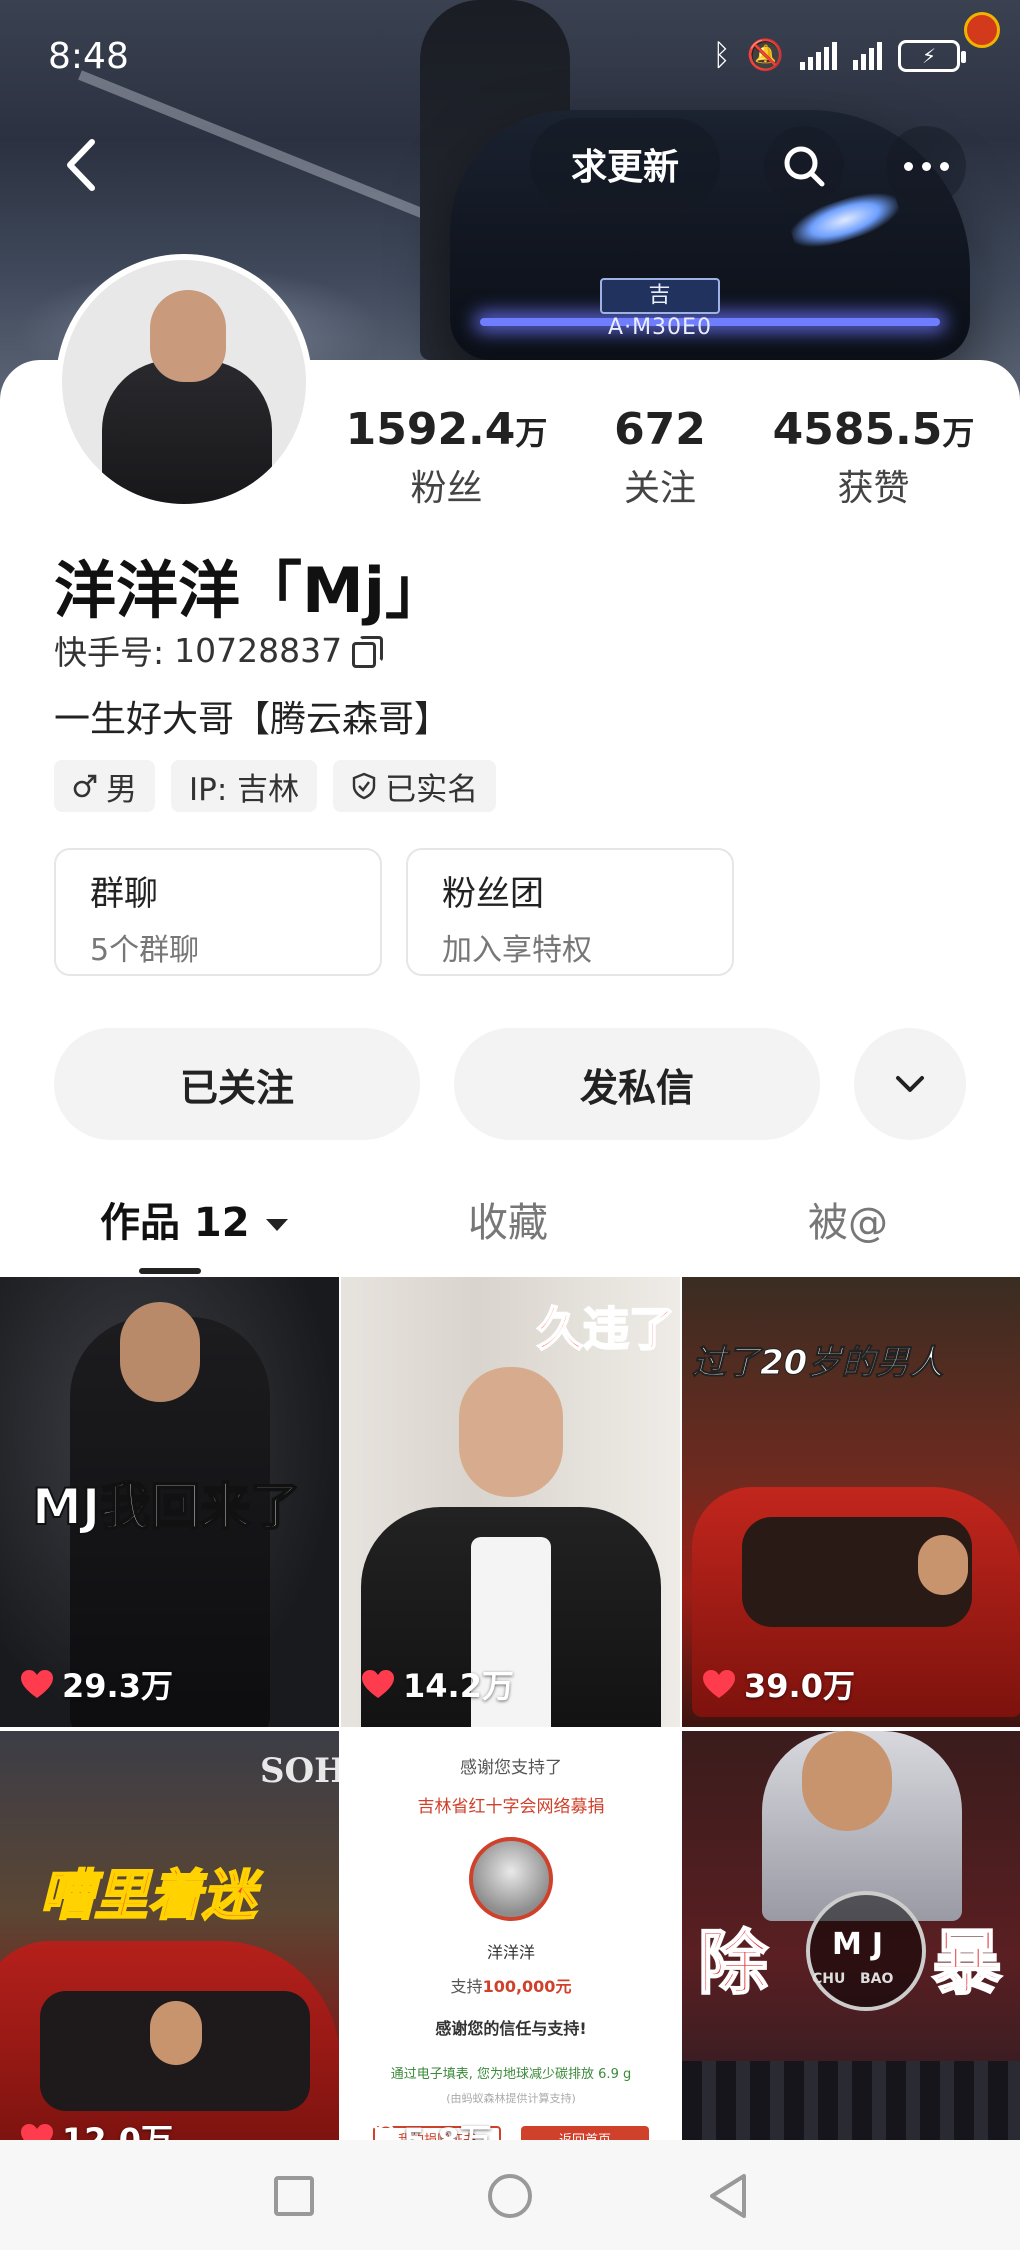 The width and height of the screenshot is (1020, 2250). I want to click on video-likes-count: 14.2万, so click(458, 1686).